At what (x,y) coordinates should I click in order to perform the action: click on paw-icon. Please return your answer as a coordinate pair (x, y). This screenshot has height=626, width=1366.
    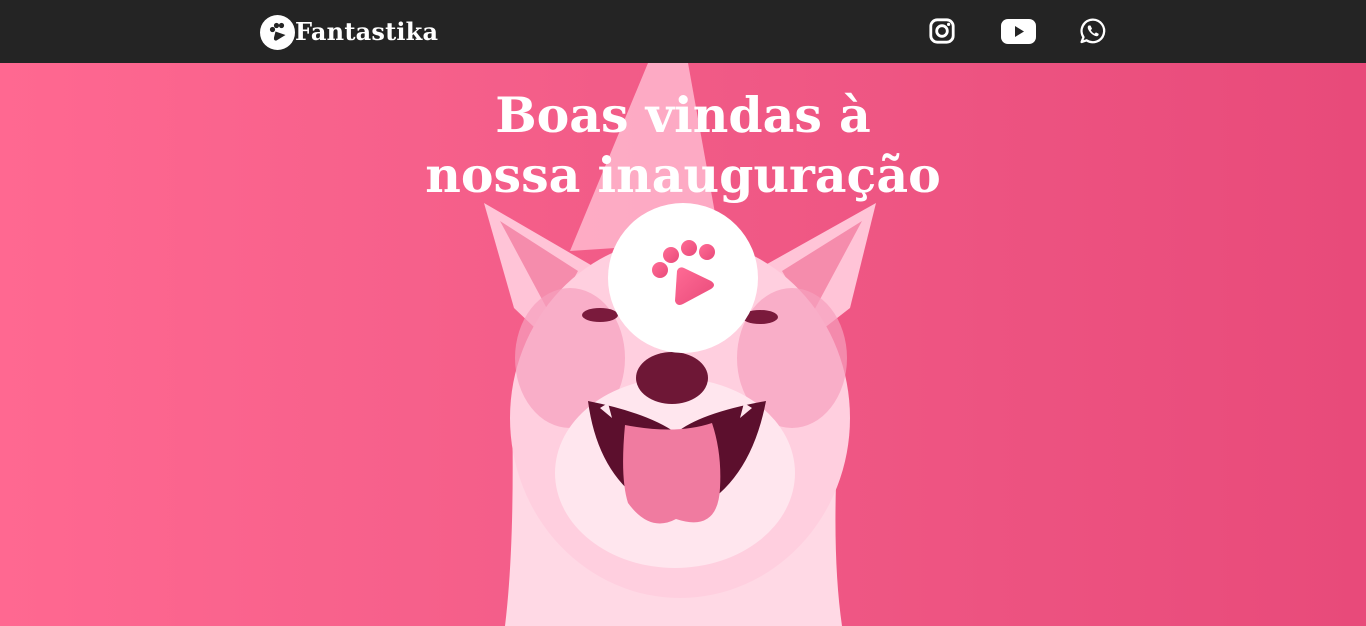
    Looking at the image, I should click on (277, 32).